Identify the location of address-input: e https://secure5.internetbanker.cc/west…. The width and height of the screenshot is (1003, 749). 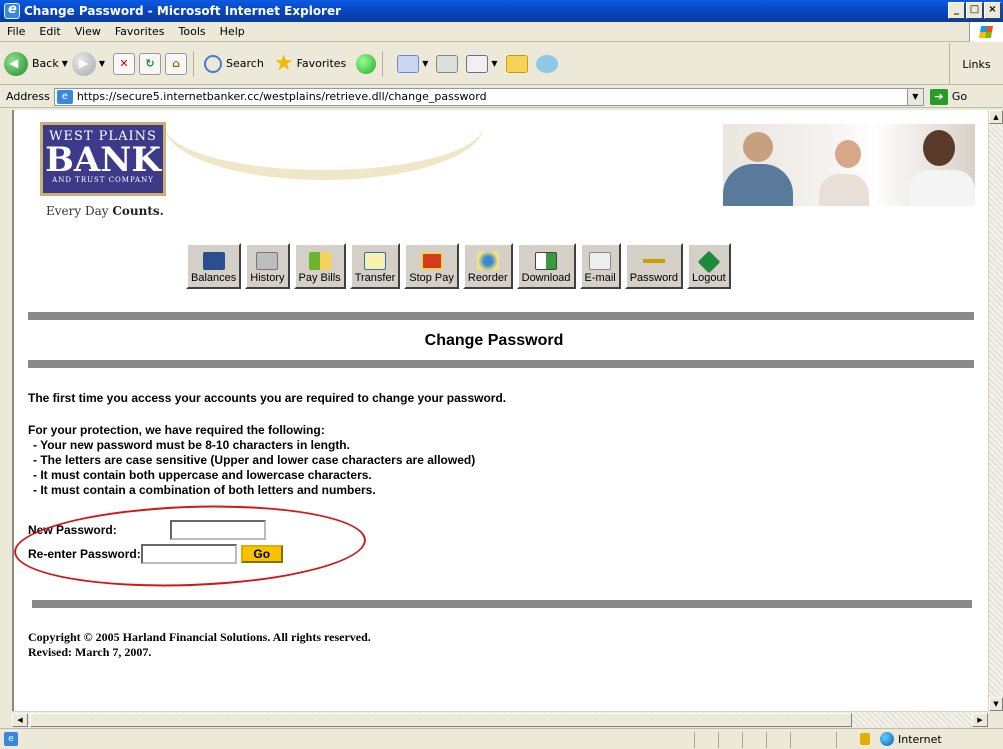
(488, 96).